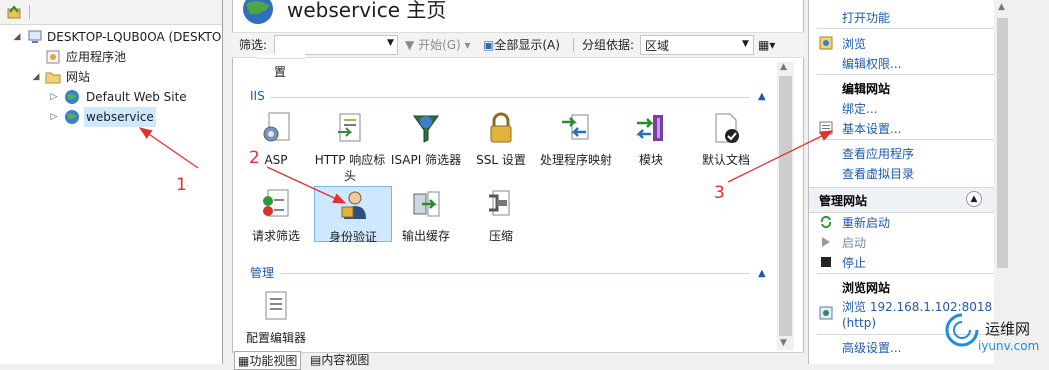 The height and width of the screenshot is (370, 1049). Describe the element at coordinates (350, 148) in the screenshot. I see `feature-http-headers: HTTP 响应标头` at that location.